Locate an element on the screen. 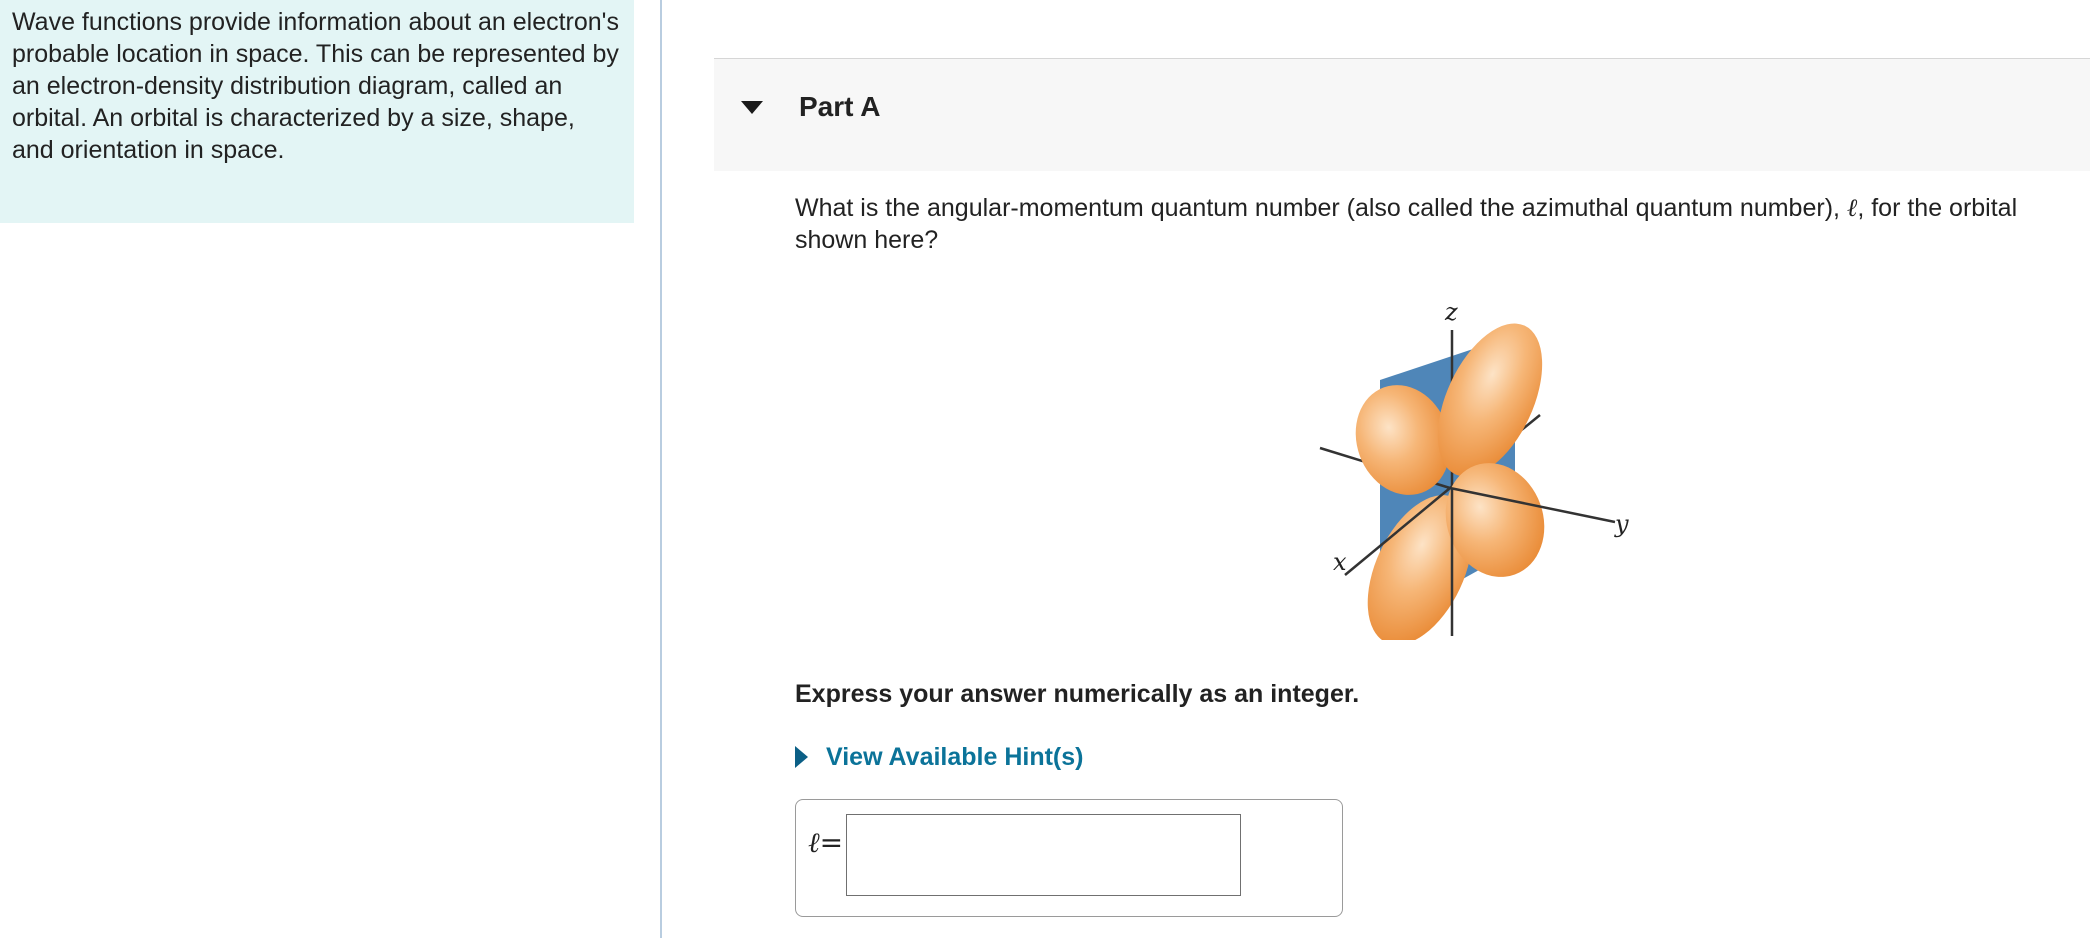 The width and height of the screenshot is (2090, 938). answer-container: ℓ= is located at coordinates (1069, 858).